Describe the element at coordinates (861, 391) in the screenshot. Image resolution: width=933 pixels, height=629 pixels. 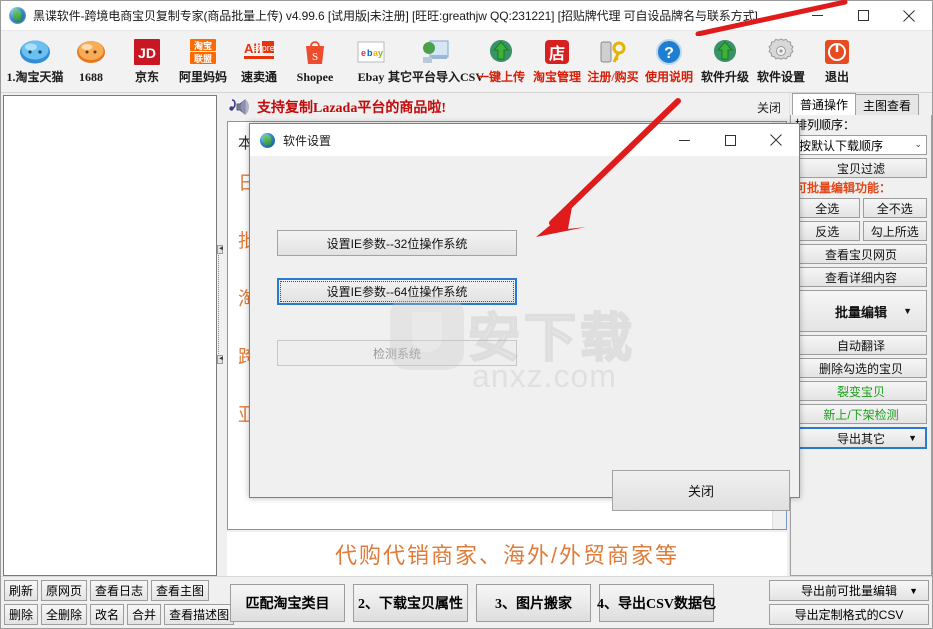
I see `split-product-button: 裂变宝贝` at that location.